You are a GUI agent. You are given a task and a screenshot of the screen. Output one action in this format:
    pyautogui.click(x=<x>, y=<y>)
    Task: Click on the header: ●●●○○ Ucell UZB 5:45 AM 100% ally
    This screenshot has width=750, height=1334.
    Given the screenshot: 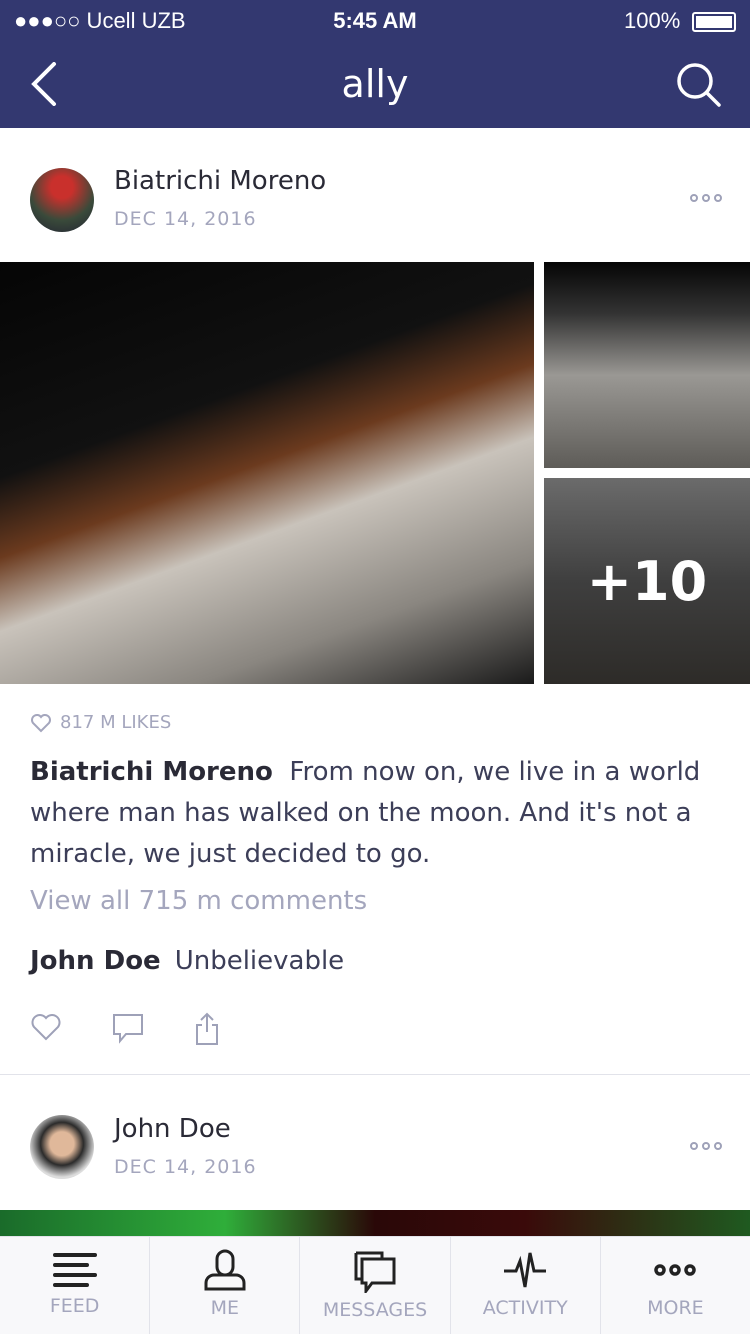 What is the action you would take?
    pyautogui.click(x=375, y=64)
    